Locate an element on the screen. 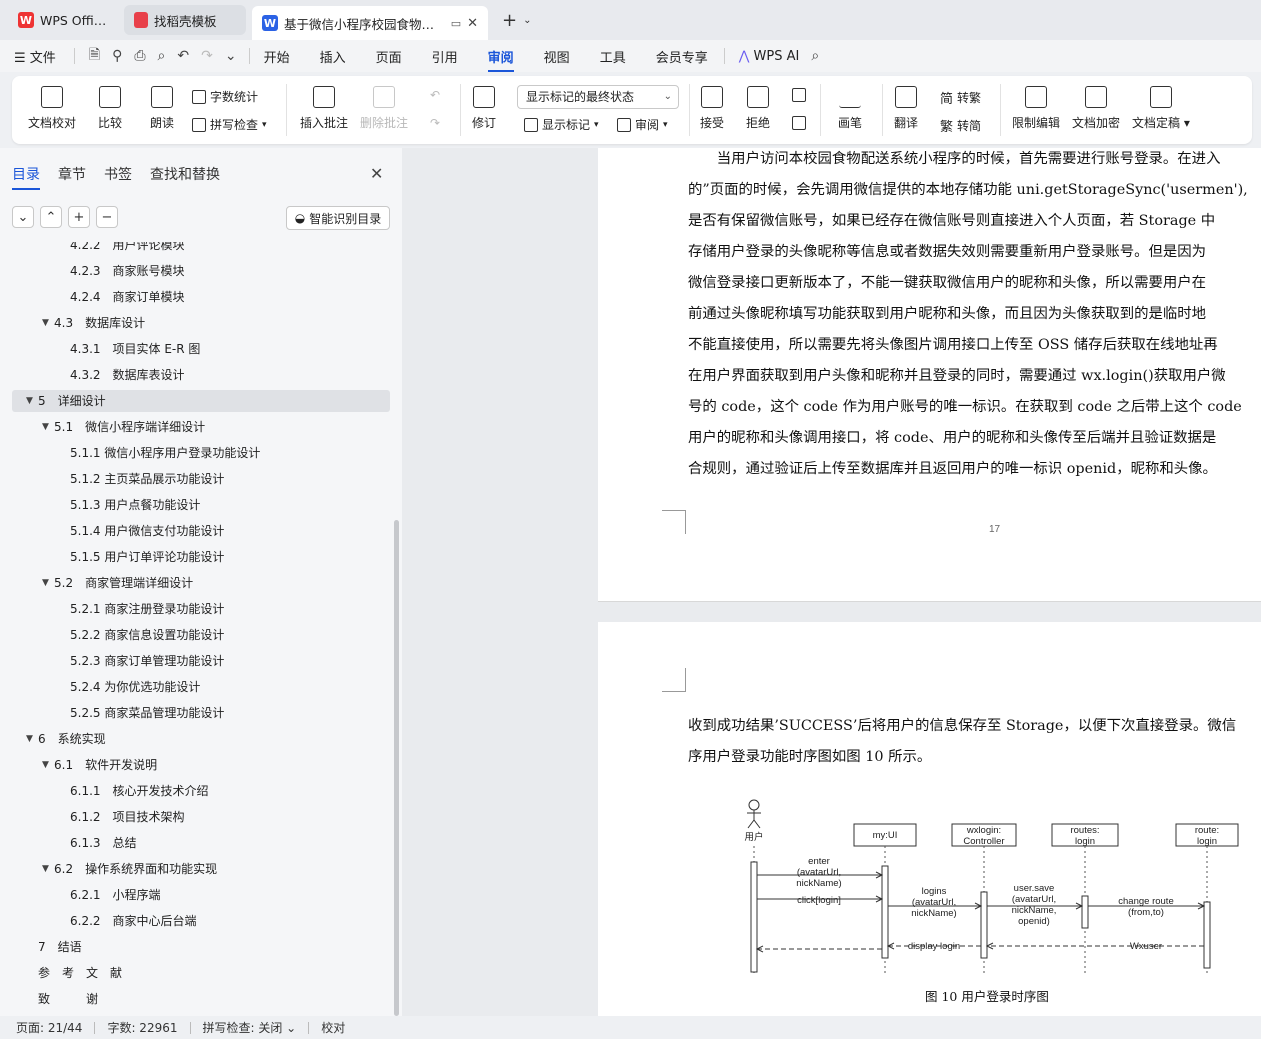 This screenshot has width=1261, height=1039. toc-item: ▼ 4.3 数据库设计 is located at coordinates (201, 323).